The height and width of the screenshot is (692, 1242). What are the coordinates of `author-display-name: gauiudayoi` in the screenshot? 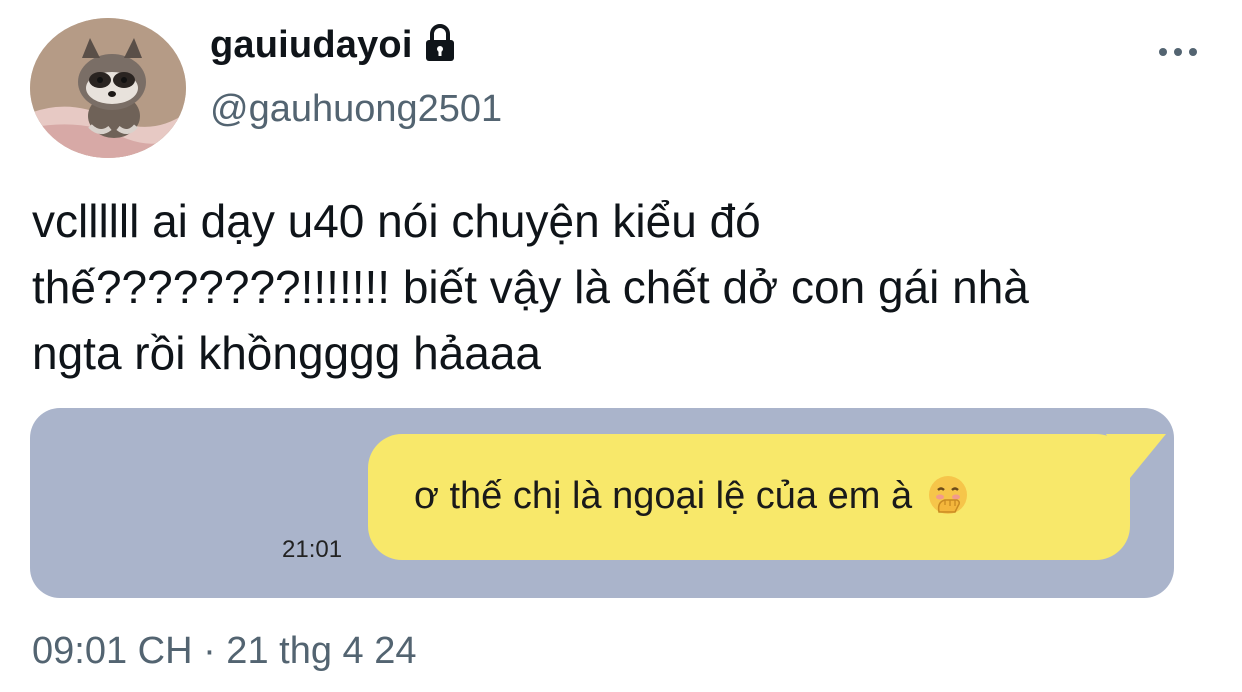 It's located at (311, 45).